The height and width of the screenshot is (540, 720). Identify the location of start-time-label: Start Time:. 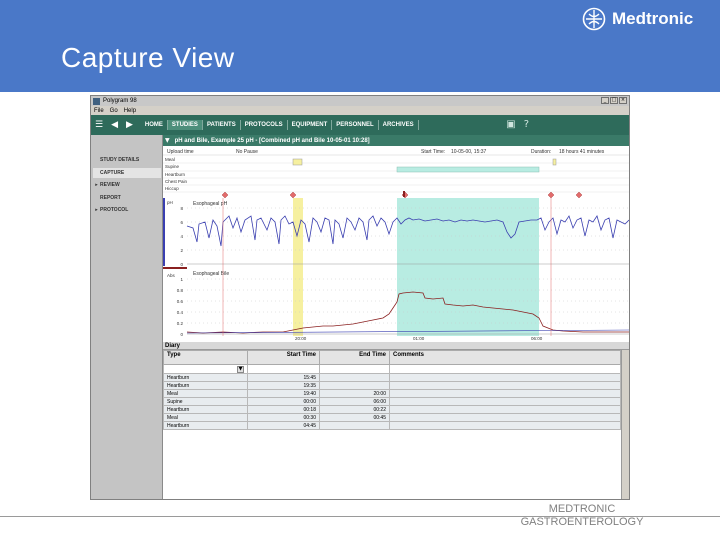
(433, 152).